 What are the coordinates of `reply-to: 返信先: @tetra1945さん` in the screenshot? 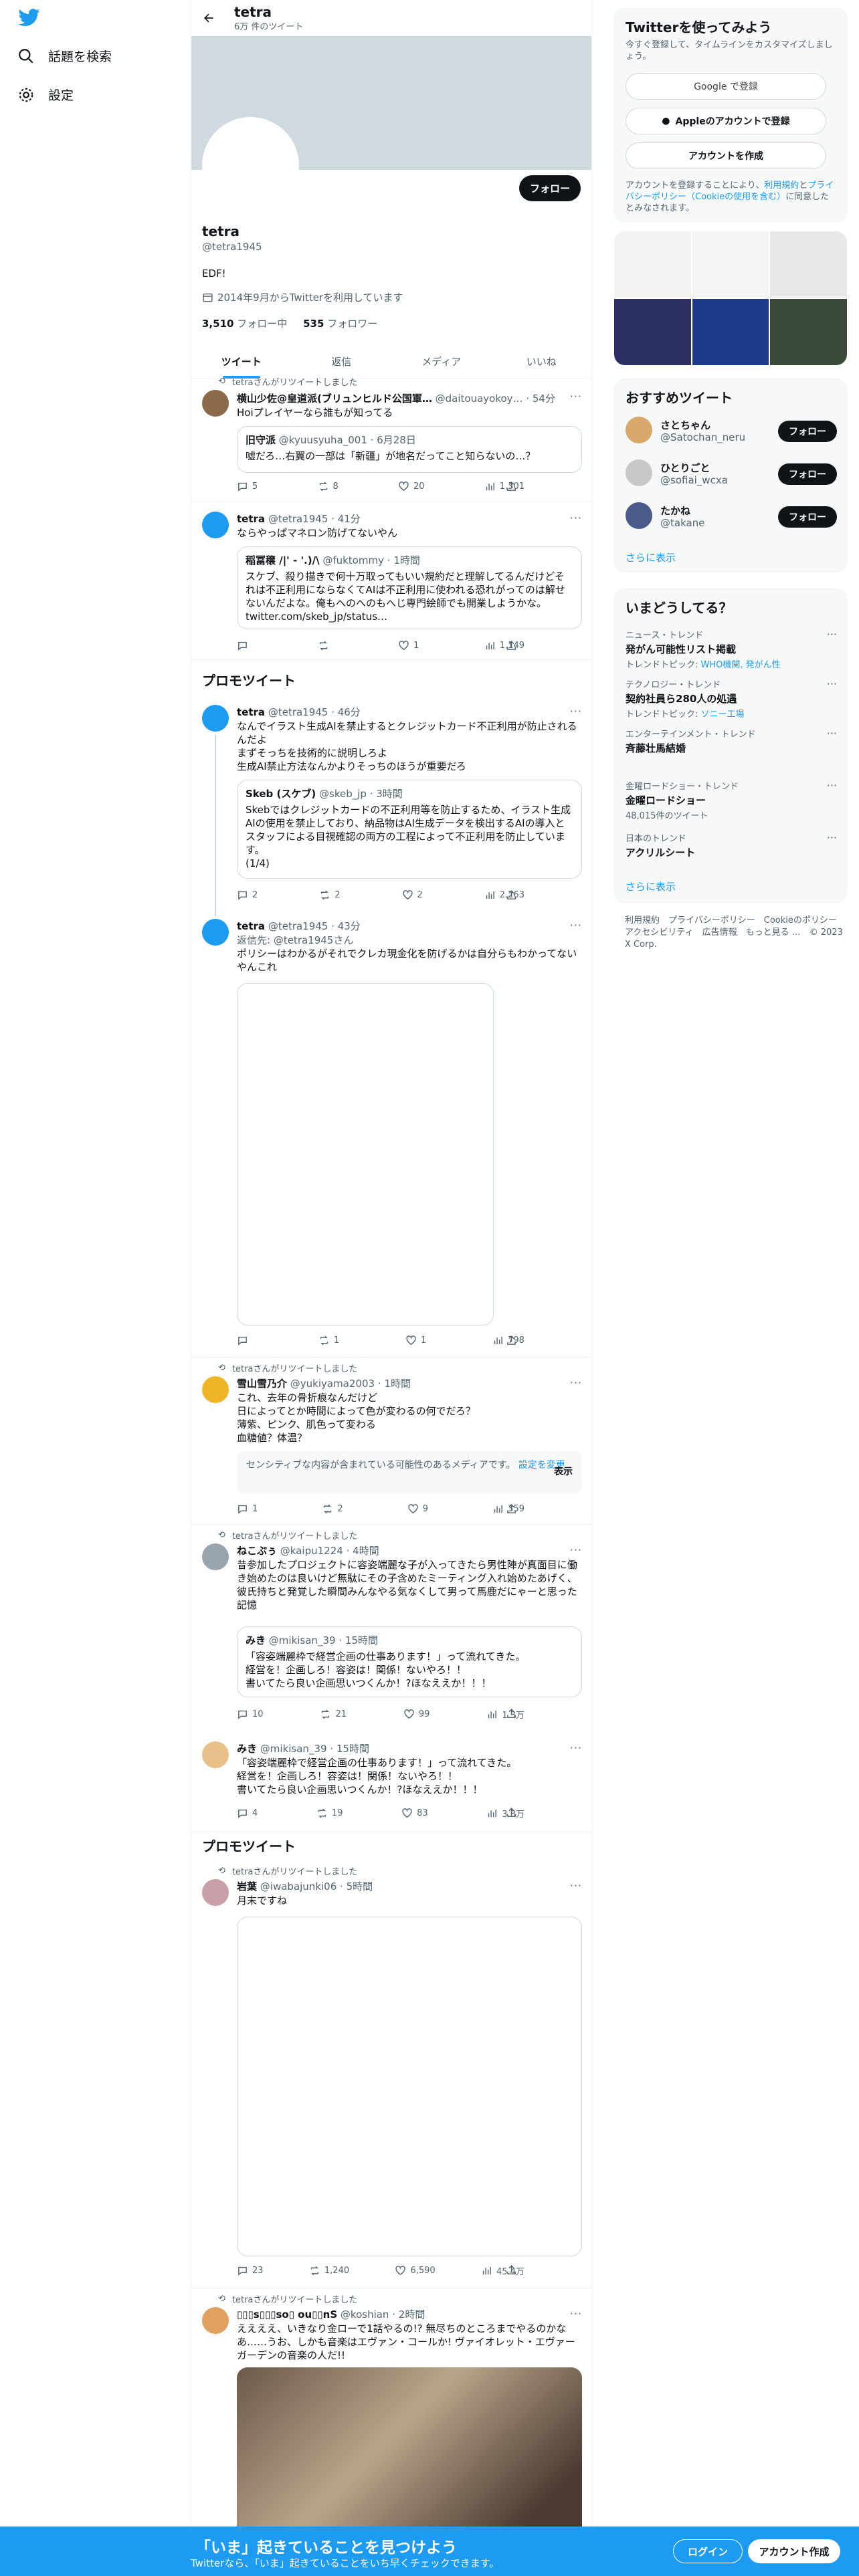 It's located at (410, 940).